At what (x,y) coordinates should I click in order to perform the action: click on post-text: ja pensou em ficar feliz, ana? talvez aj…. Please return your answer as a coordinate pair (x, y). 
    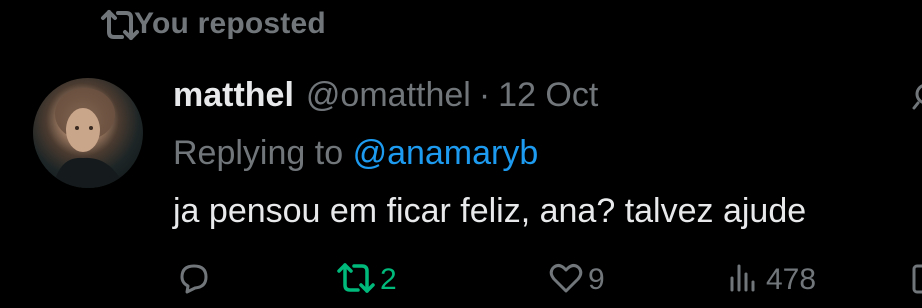
    Looking at the image, I should click on (490, 211).